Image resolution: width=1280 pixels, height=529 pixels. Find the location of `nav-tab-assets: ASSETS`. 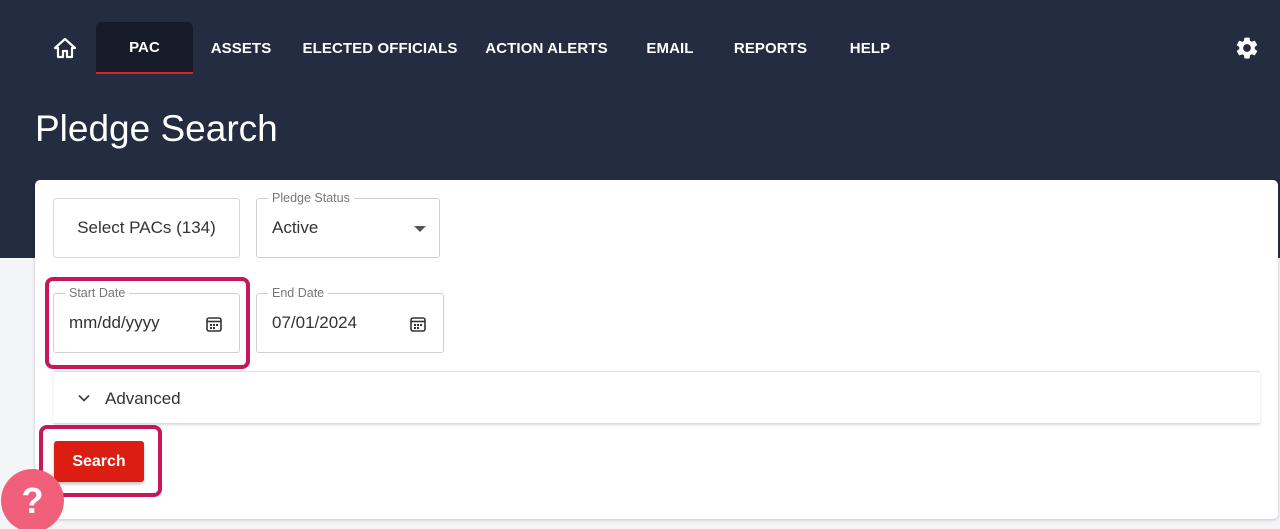

nav-tab-assets: ASSETS is located at coordinates (241, 48).